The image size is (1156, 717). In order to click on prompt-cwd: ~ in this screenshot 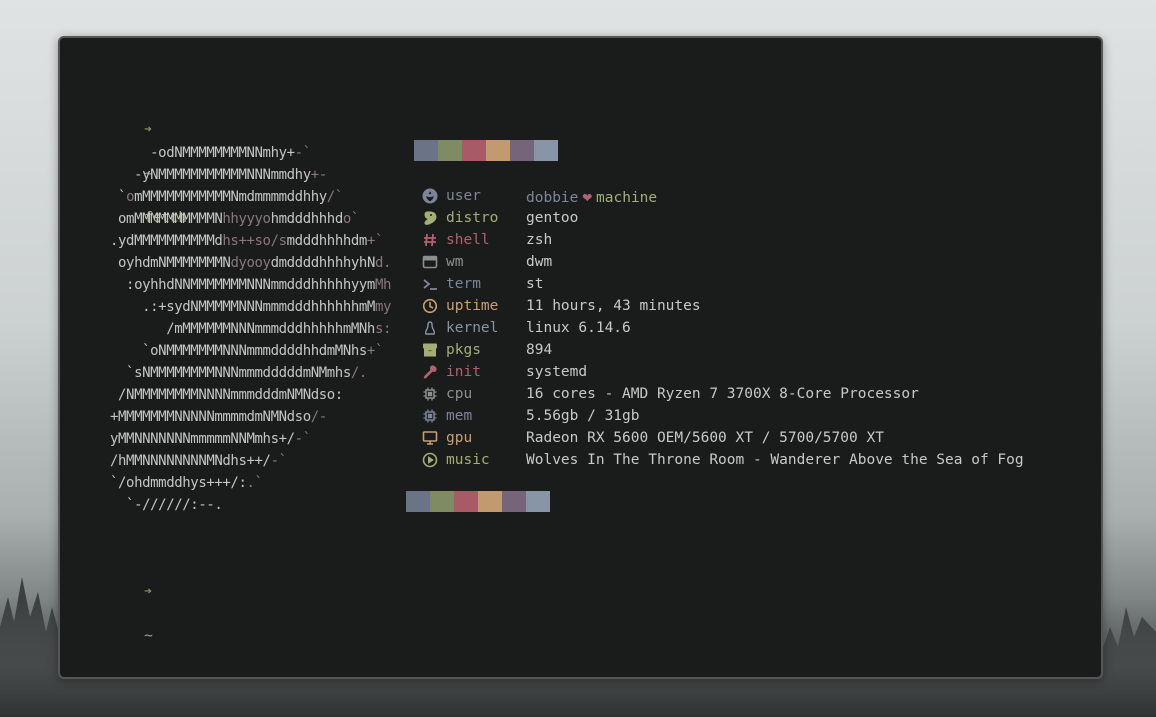, I will do `click(148, 636)`.